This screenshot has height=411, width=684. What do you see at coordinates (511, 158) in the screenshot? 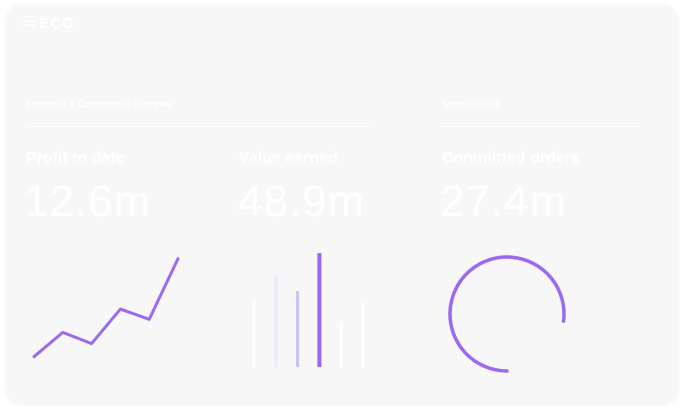
I see `committed-orders-label: Committed orders` at bounding box center [511, 158].